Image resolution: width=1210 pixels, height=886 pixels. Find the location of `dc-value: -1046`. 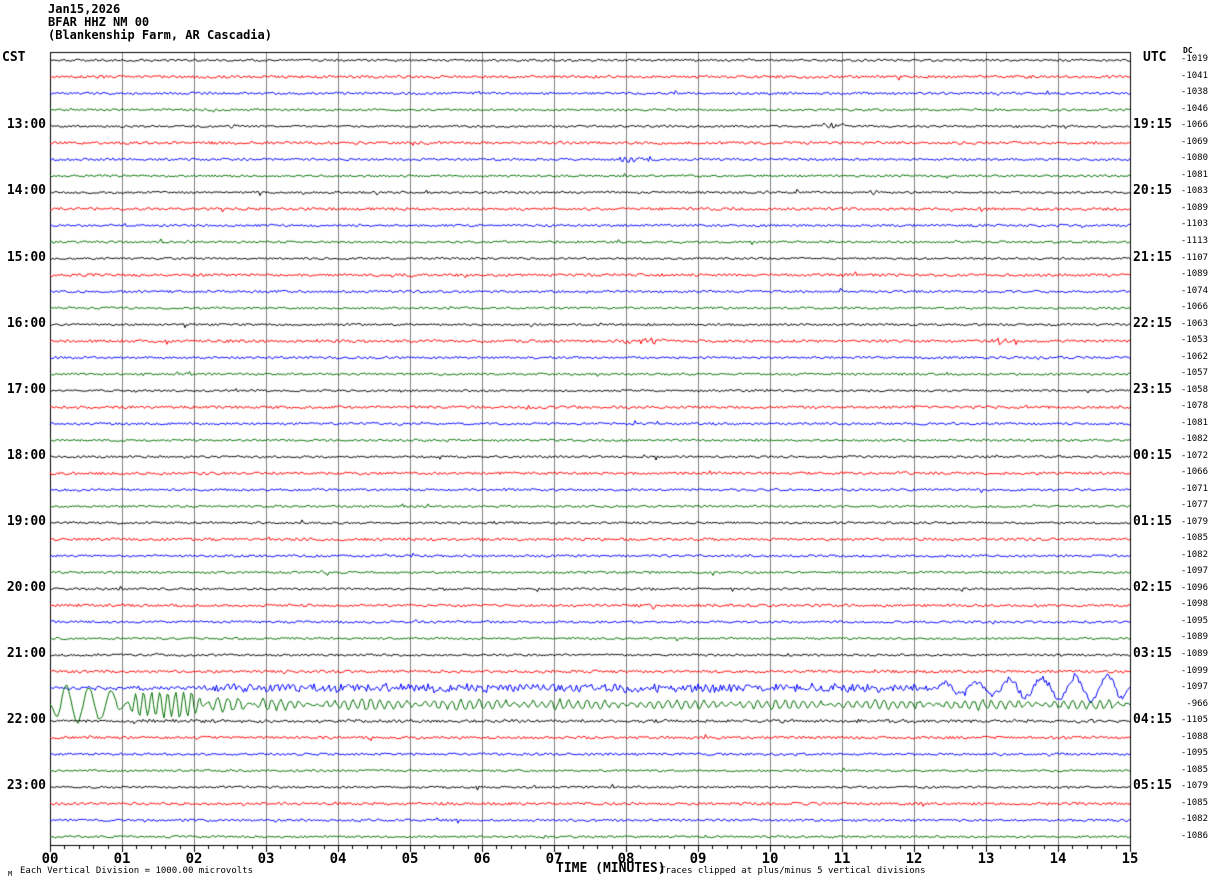

dc-value: -1046 is located at coordinates (1194, 108).